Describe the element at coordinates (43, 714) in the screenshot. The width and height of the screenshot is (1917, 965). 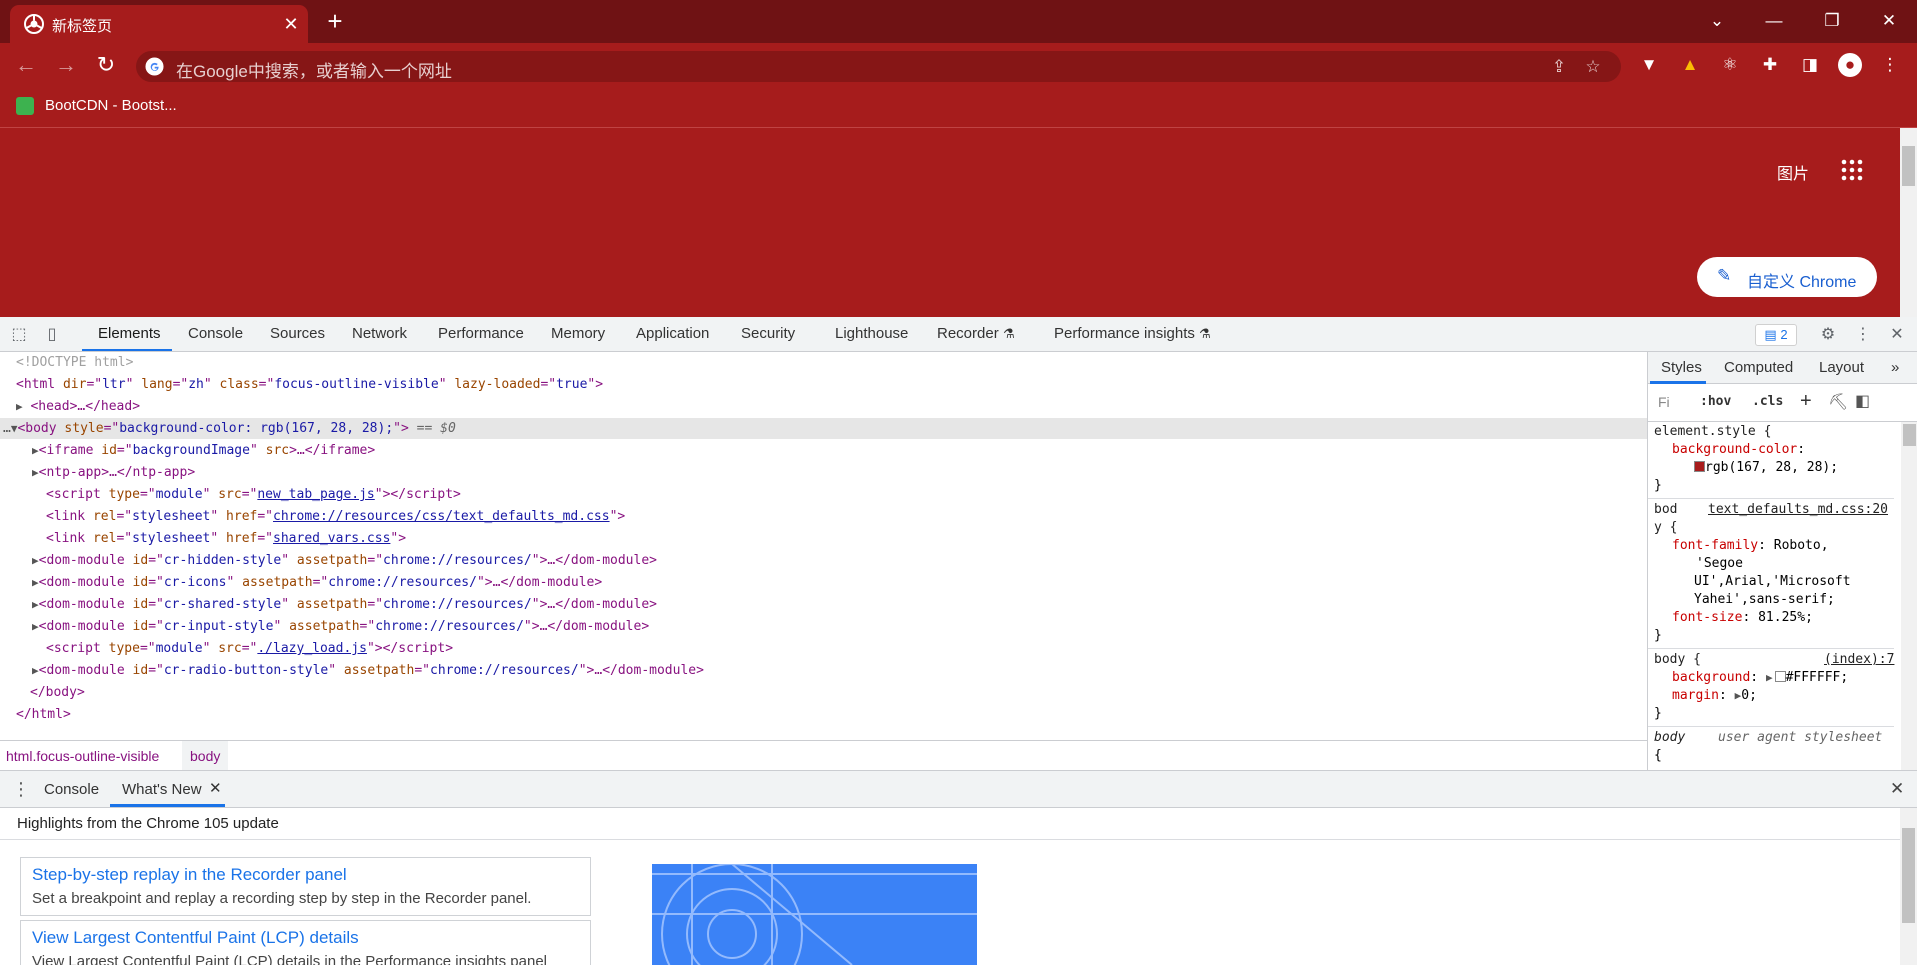
I see `dom-html-close: </html>` at that location.